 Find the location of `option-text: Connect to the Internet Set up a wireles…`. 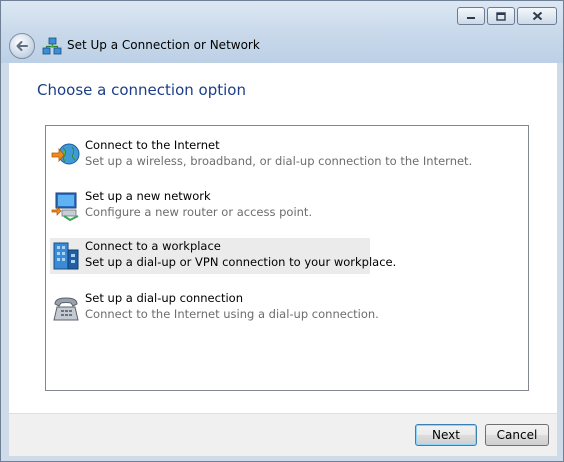

option-text: Connect to the Internet Set up a wireles… is located at coordinates (278, 153).